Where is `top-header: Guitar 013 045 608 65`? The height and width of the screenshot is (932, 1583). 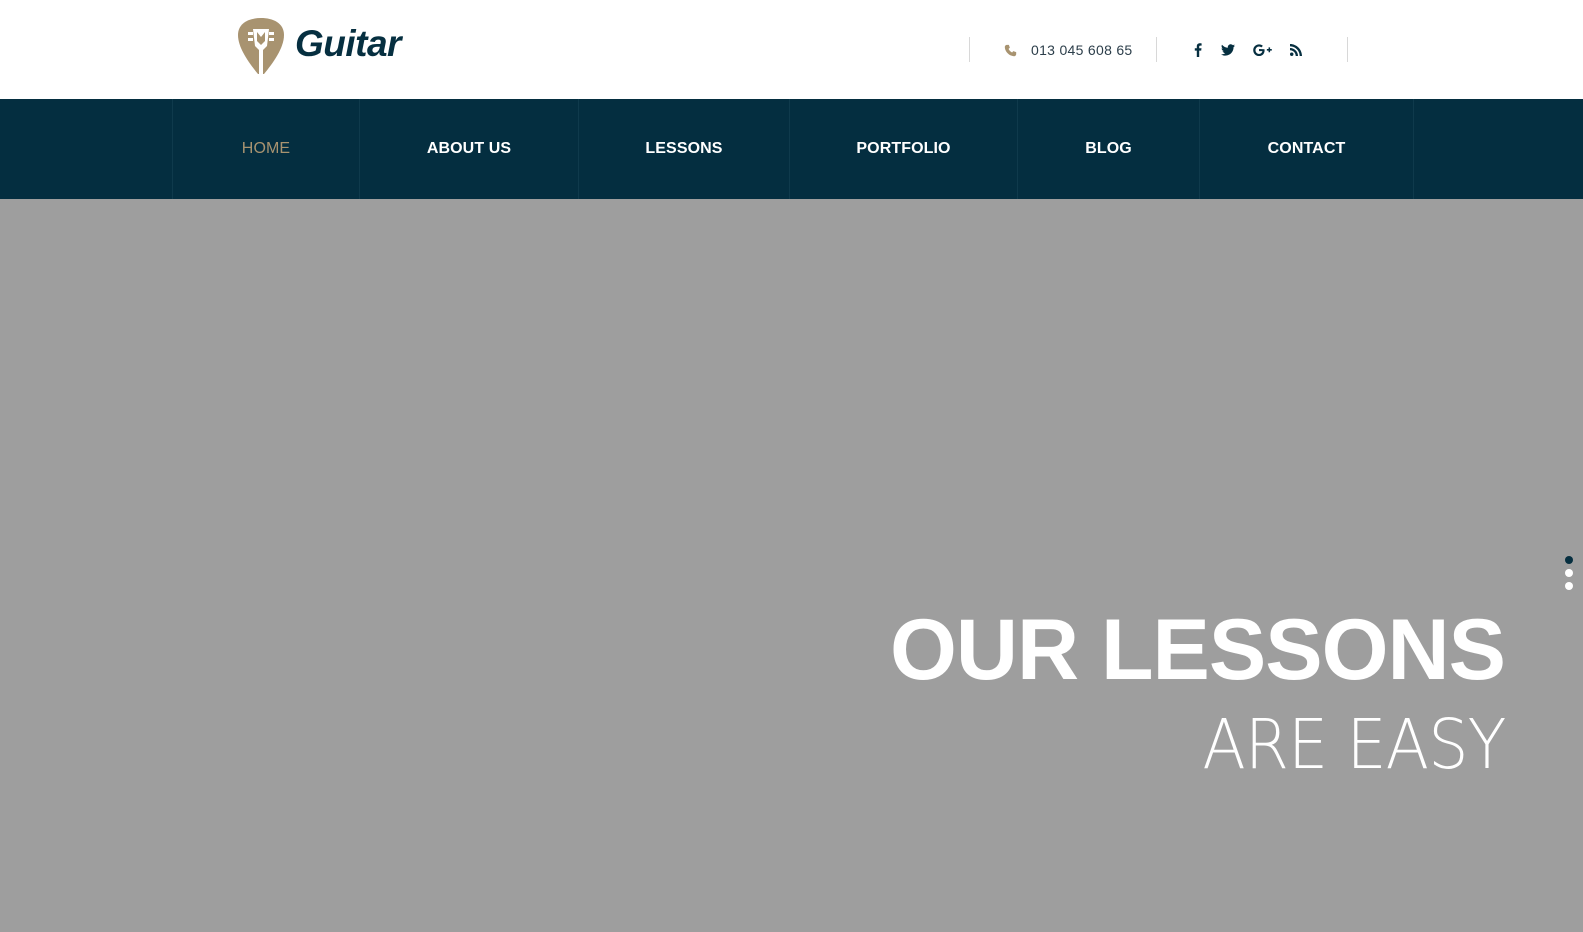 top-header: Guitar 013 045 608 65 is located at coordinates (791, 49).